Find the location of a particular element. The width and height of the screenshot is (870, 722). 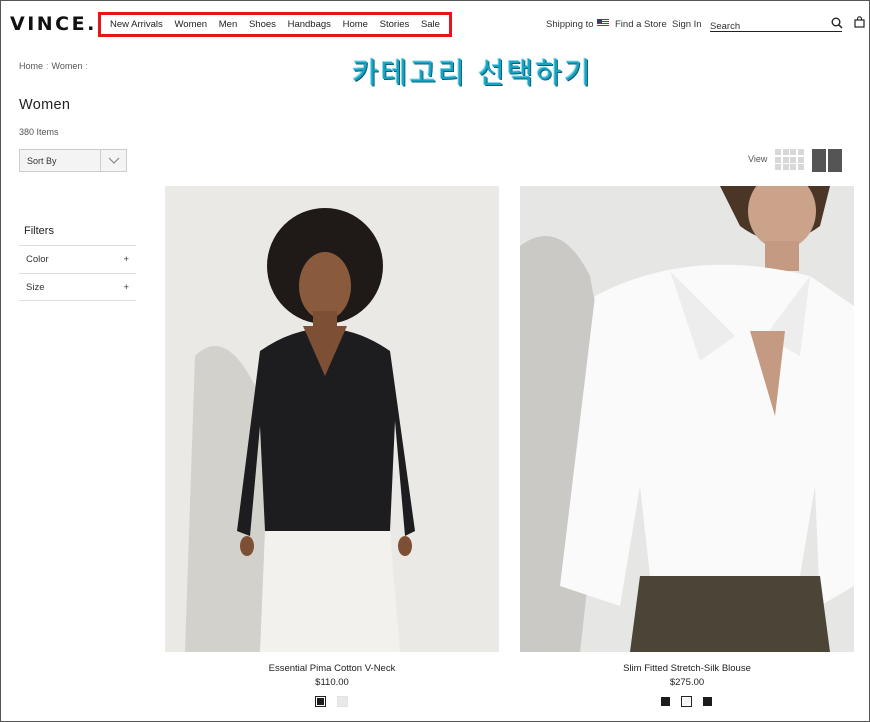

sort-label: Sort By is located at coordinates (42, 160).